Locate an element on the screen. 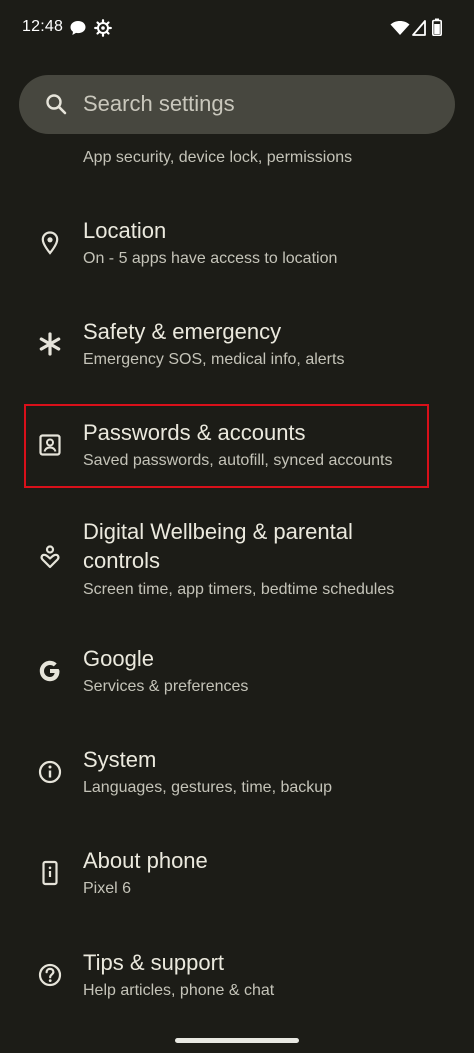 Image resolution: width=474 pixels, height=1053 pixels. gear-icon is located at coordinates (103, 28).